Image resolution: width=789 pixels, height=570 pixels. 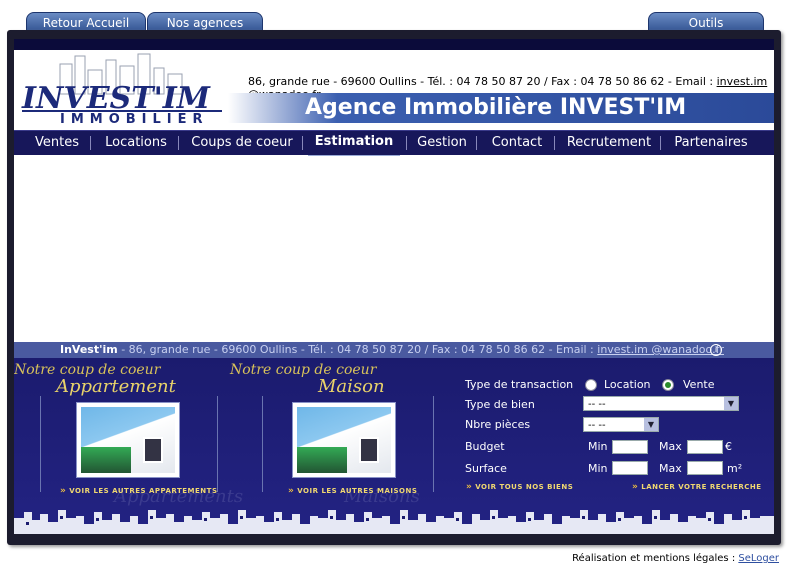 What do you see at coordinates (630, 468) in the screenshot?
I see `surface-min-input` at bounding box center [630, 468].